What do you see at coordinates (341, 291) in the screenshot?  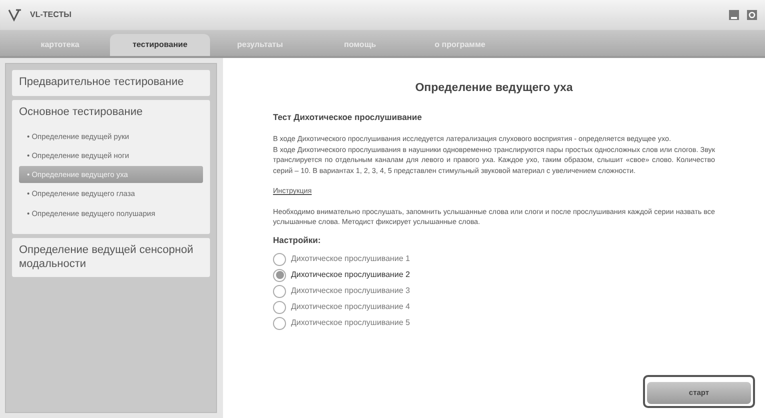 I see `radio-option: Дихотическое прослушивание 3` at bounding box center [341, 291].